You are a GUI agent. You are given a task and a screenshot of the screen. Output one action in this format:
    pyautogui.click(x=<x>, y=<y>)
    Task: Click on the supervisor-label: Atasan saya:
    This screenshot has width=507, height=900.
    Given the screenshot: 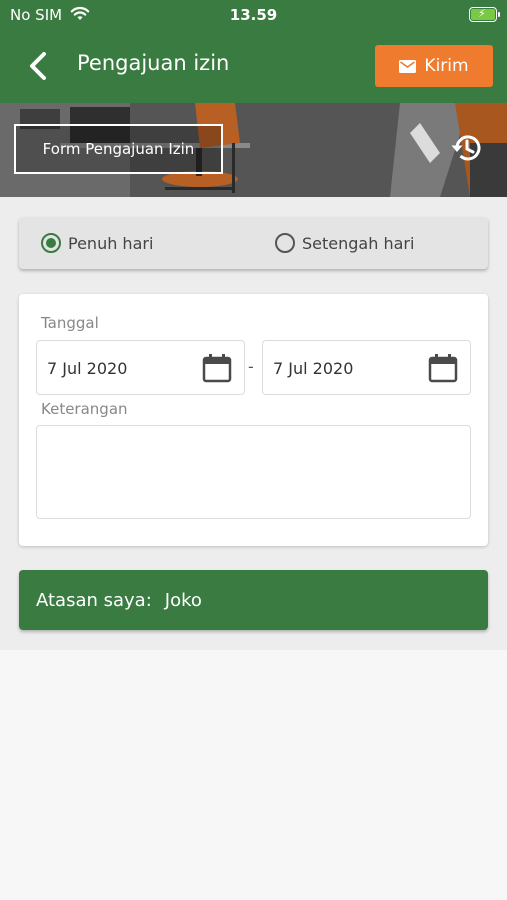 What is the action you would take?
    pyautogui.click(x=94, y=600)
    